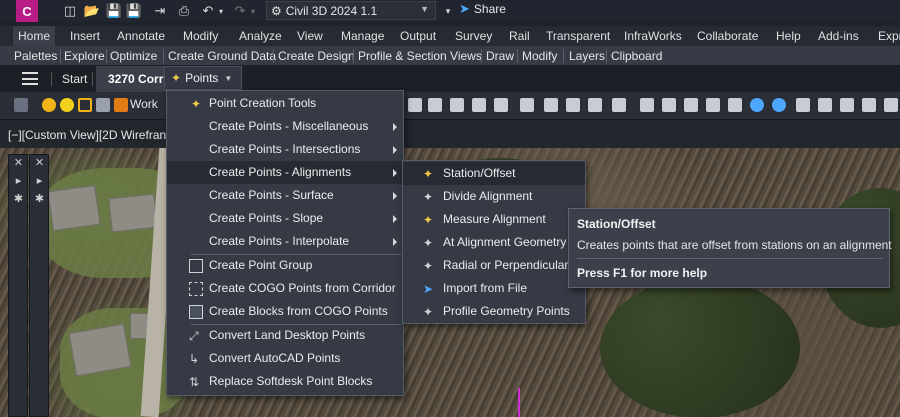 The width and height of the screenshot is (900, 417). What do you see at coordinates (285, 311) in the screenshot?
I see `menu-item-blocks-from-cogo: Create Blocks from COGO Points` at bounding box center [285, 311].